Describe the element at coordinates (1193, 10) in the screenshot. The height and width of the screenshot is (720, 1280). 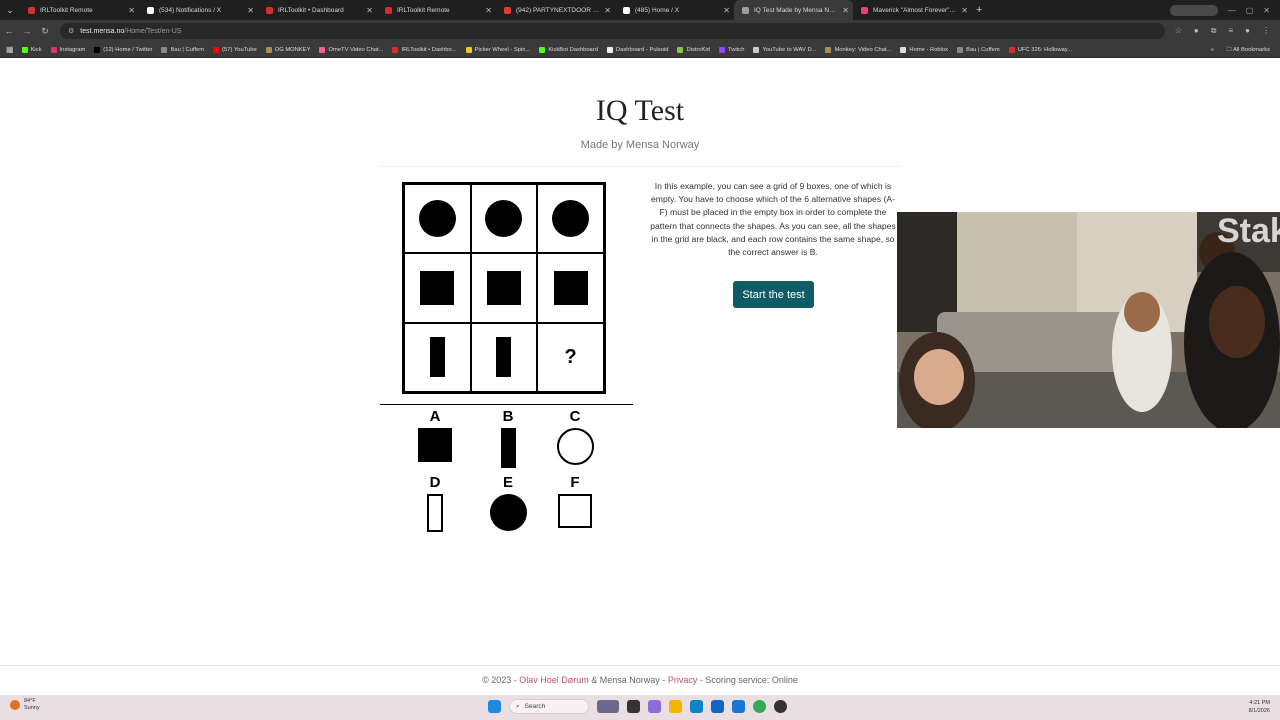
I see `profile-pill` at that location.